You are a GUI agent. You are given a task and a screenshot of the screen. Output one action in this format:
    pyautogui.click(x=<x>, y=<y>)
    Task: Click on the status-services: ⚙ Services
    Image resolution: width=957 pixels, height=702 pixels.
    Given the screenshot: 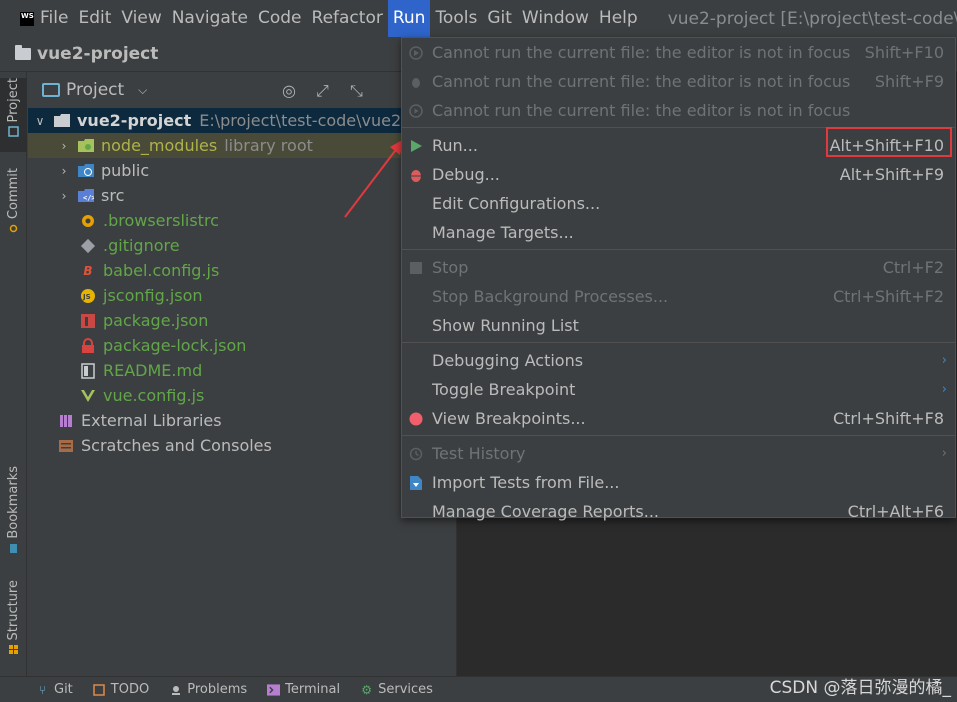 What is the action you would take?
    pyautogui.click(x=396, y=689)
    